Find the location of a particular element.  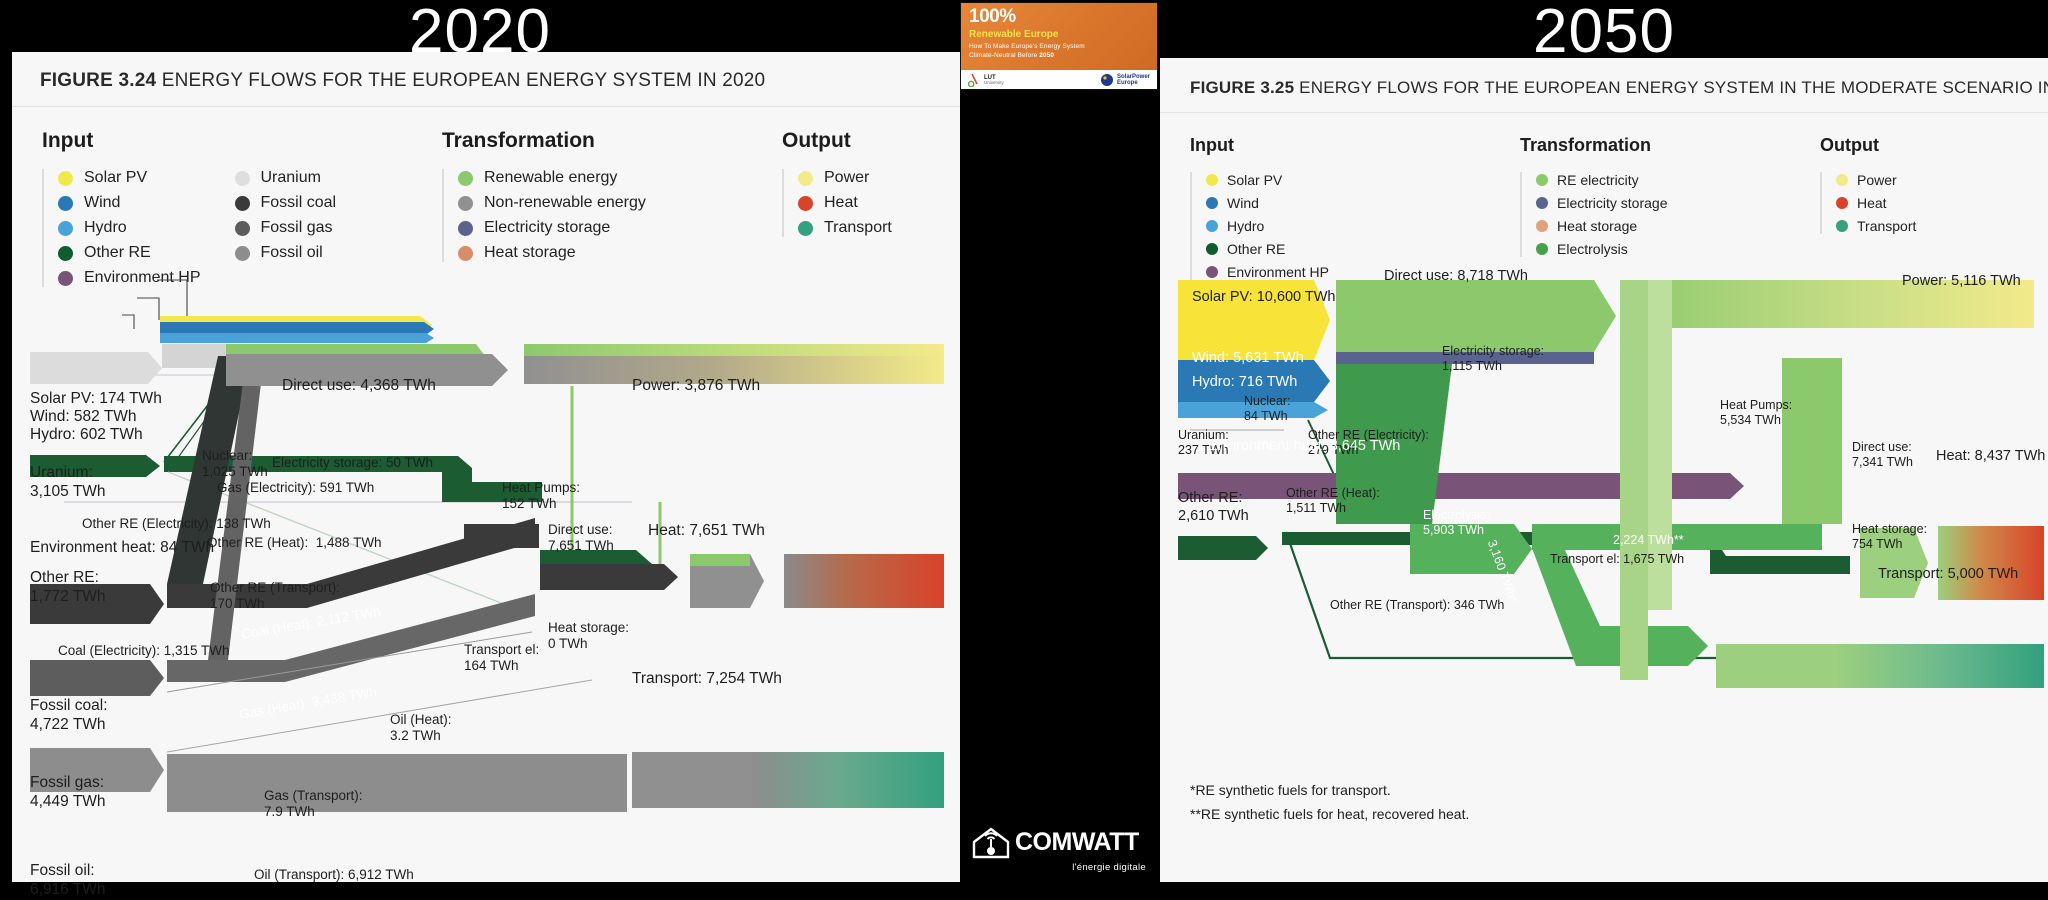

book-tagline-2b: 2050 is located at coordinates (1047, 55).